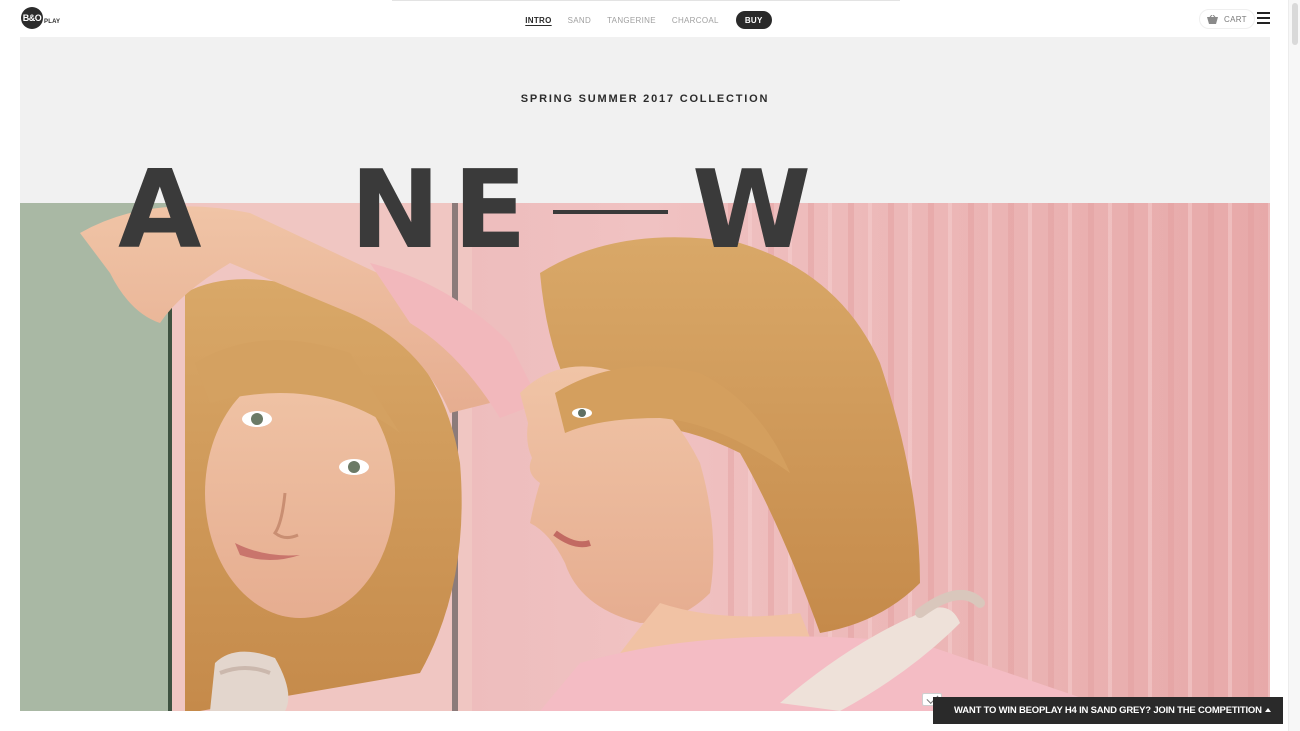  What do you see at coordinates (490, 210) in the screenshot?
I see `headline-letter-e: E` at bounding box center [490, 210].